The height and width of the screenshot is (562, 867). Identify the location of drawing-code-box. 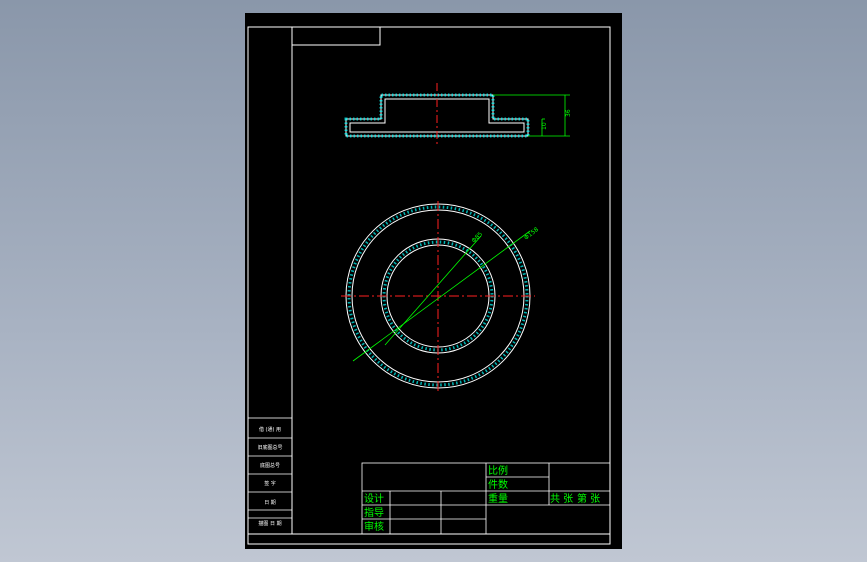
(336, 36).